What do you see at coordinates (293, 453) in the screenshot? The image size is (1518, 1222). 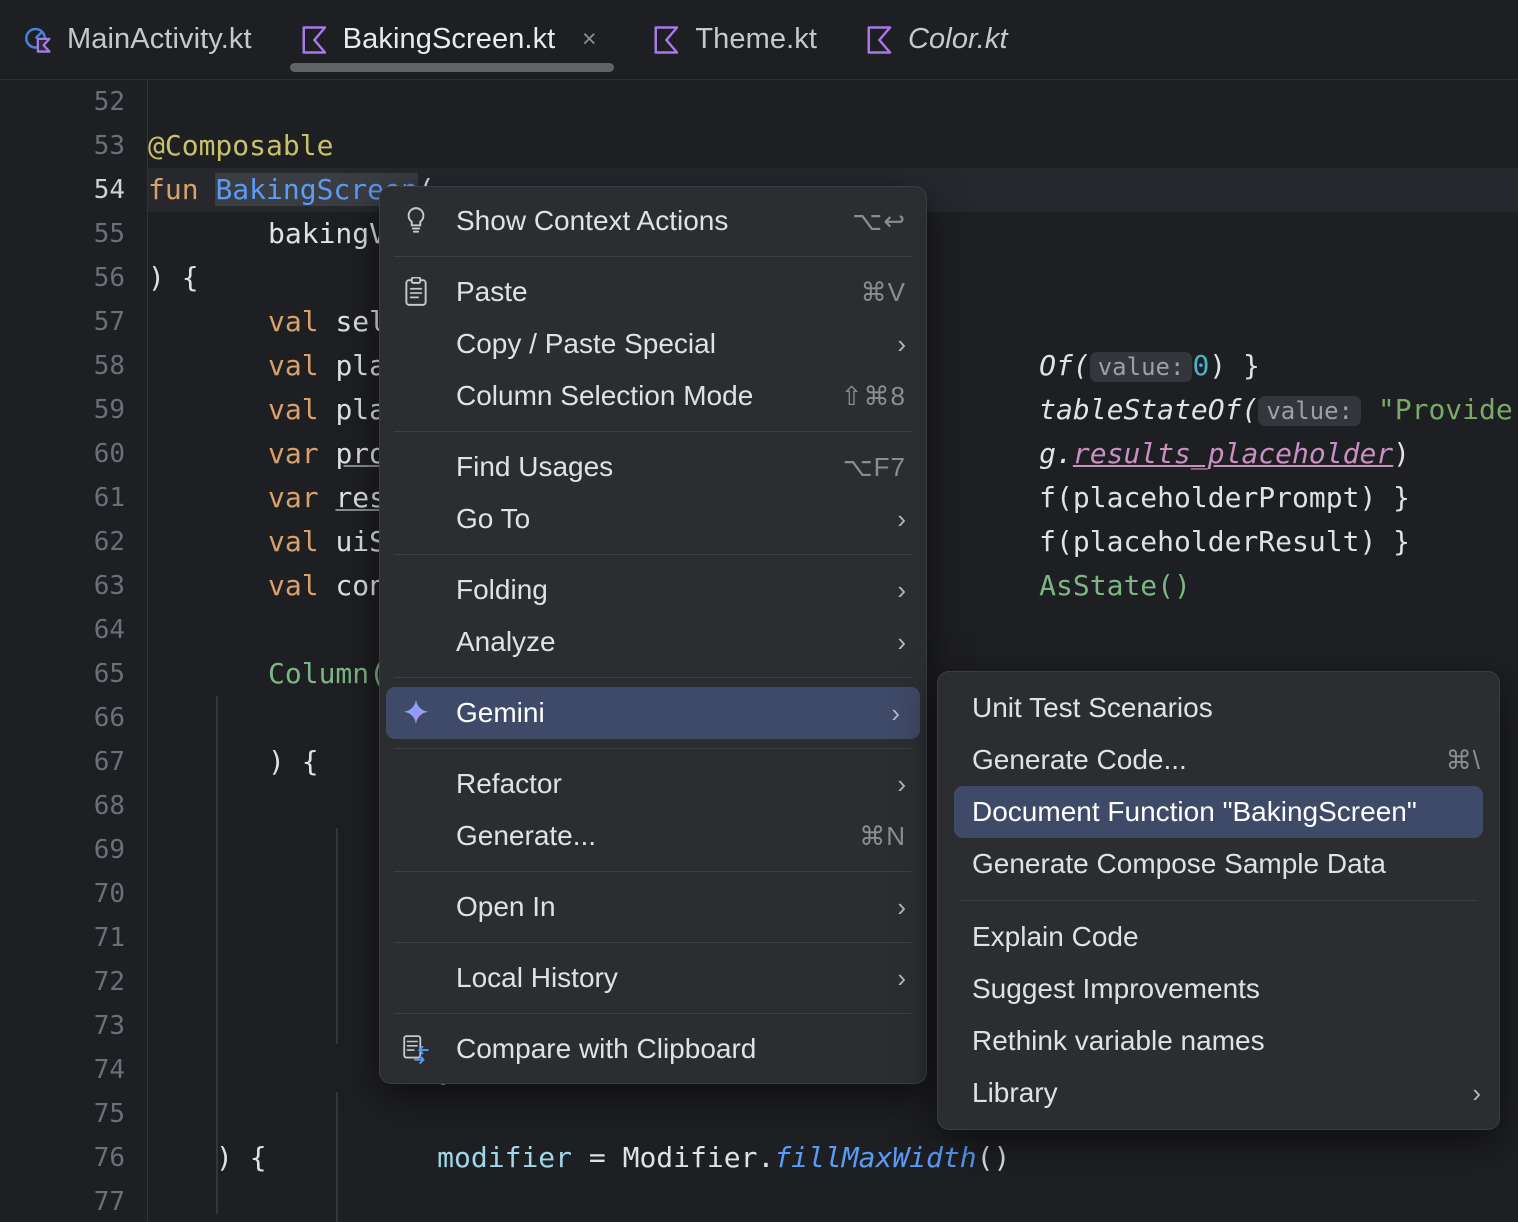 I see `code-token: var` at bounding box center [293, 453].